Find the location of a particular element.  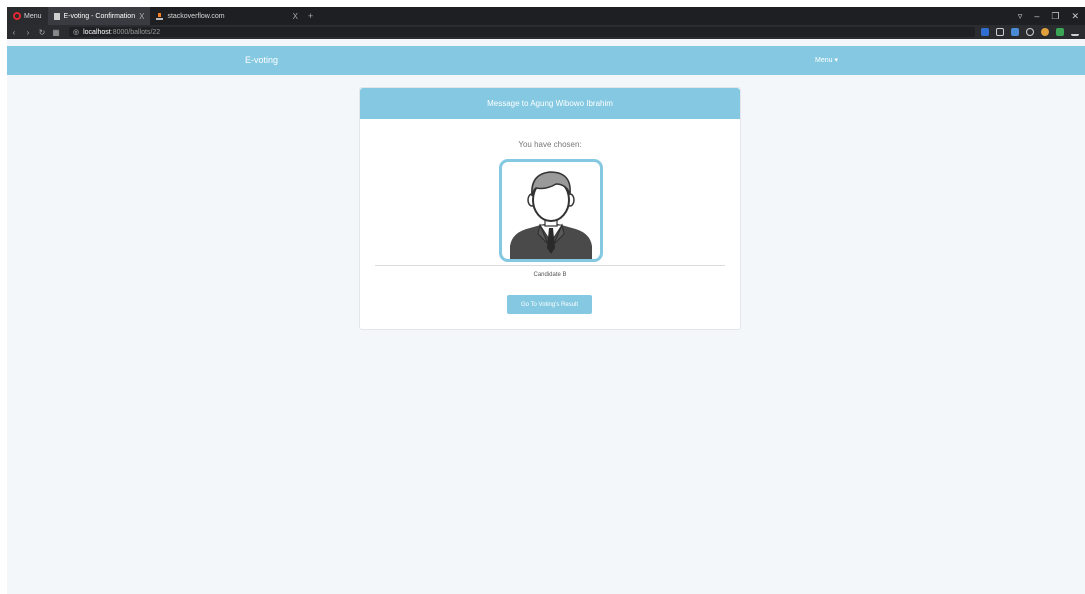

url-path: :8000/ballots/22 is located at coordinates (135, 32).